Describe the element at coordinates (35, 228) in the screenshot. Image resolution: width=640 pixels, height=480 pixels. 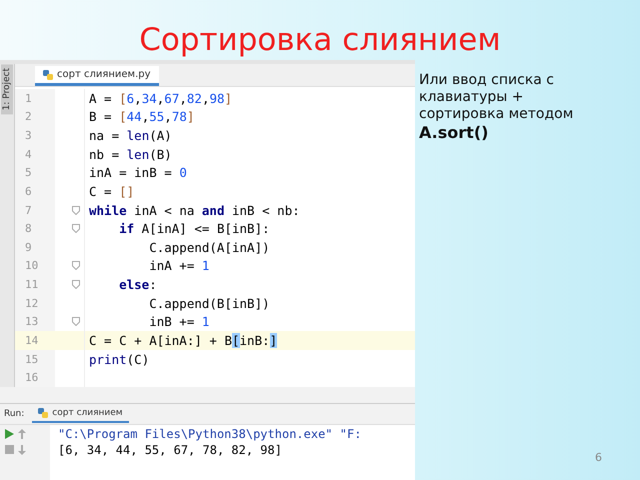
I see `line-number: 8` at that location.